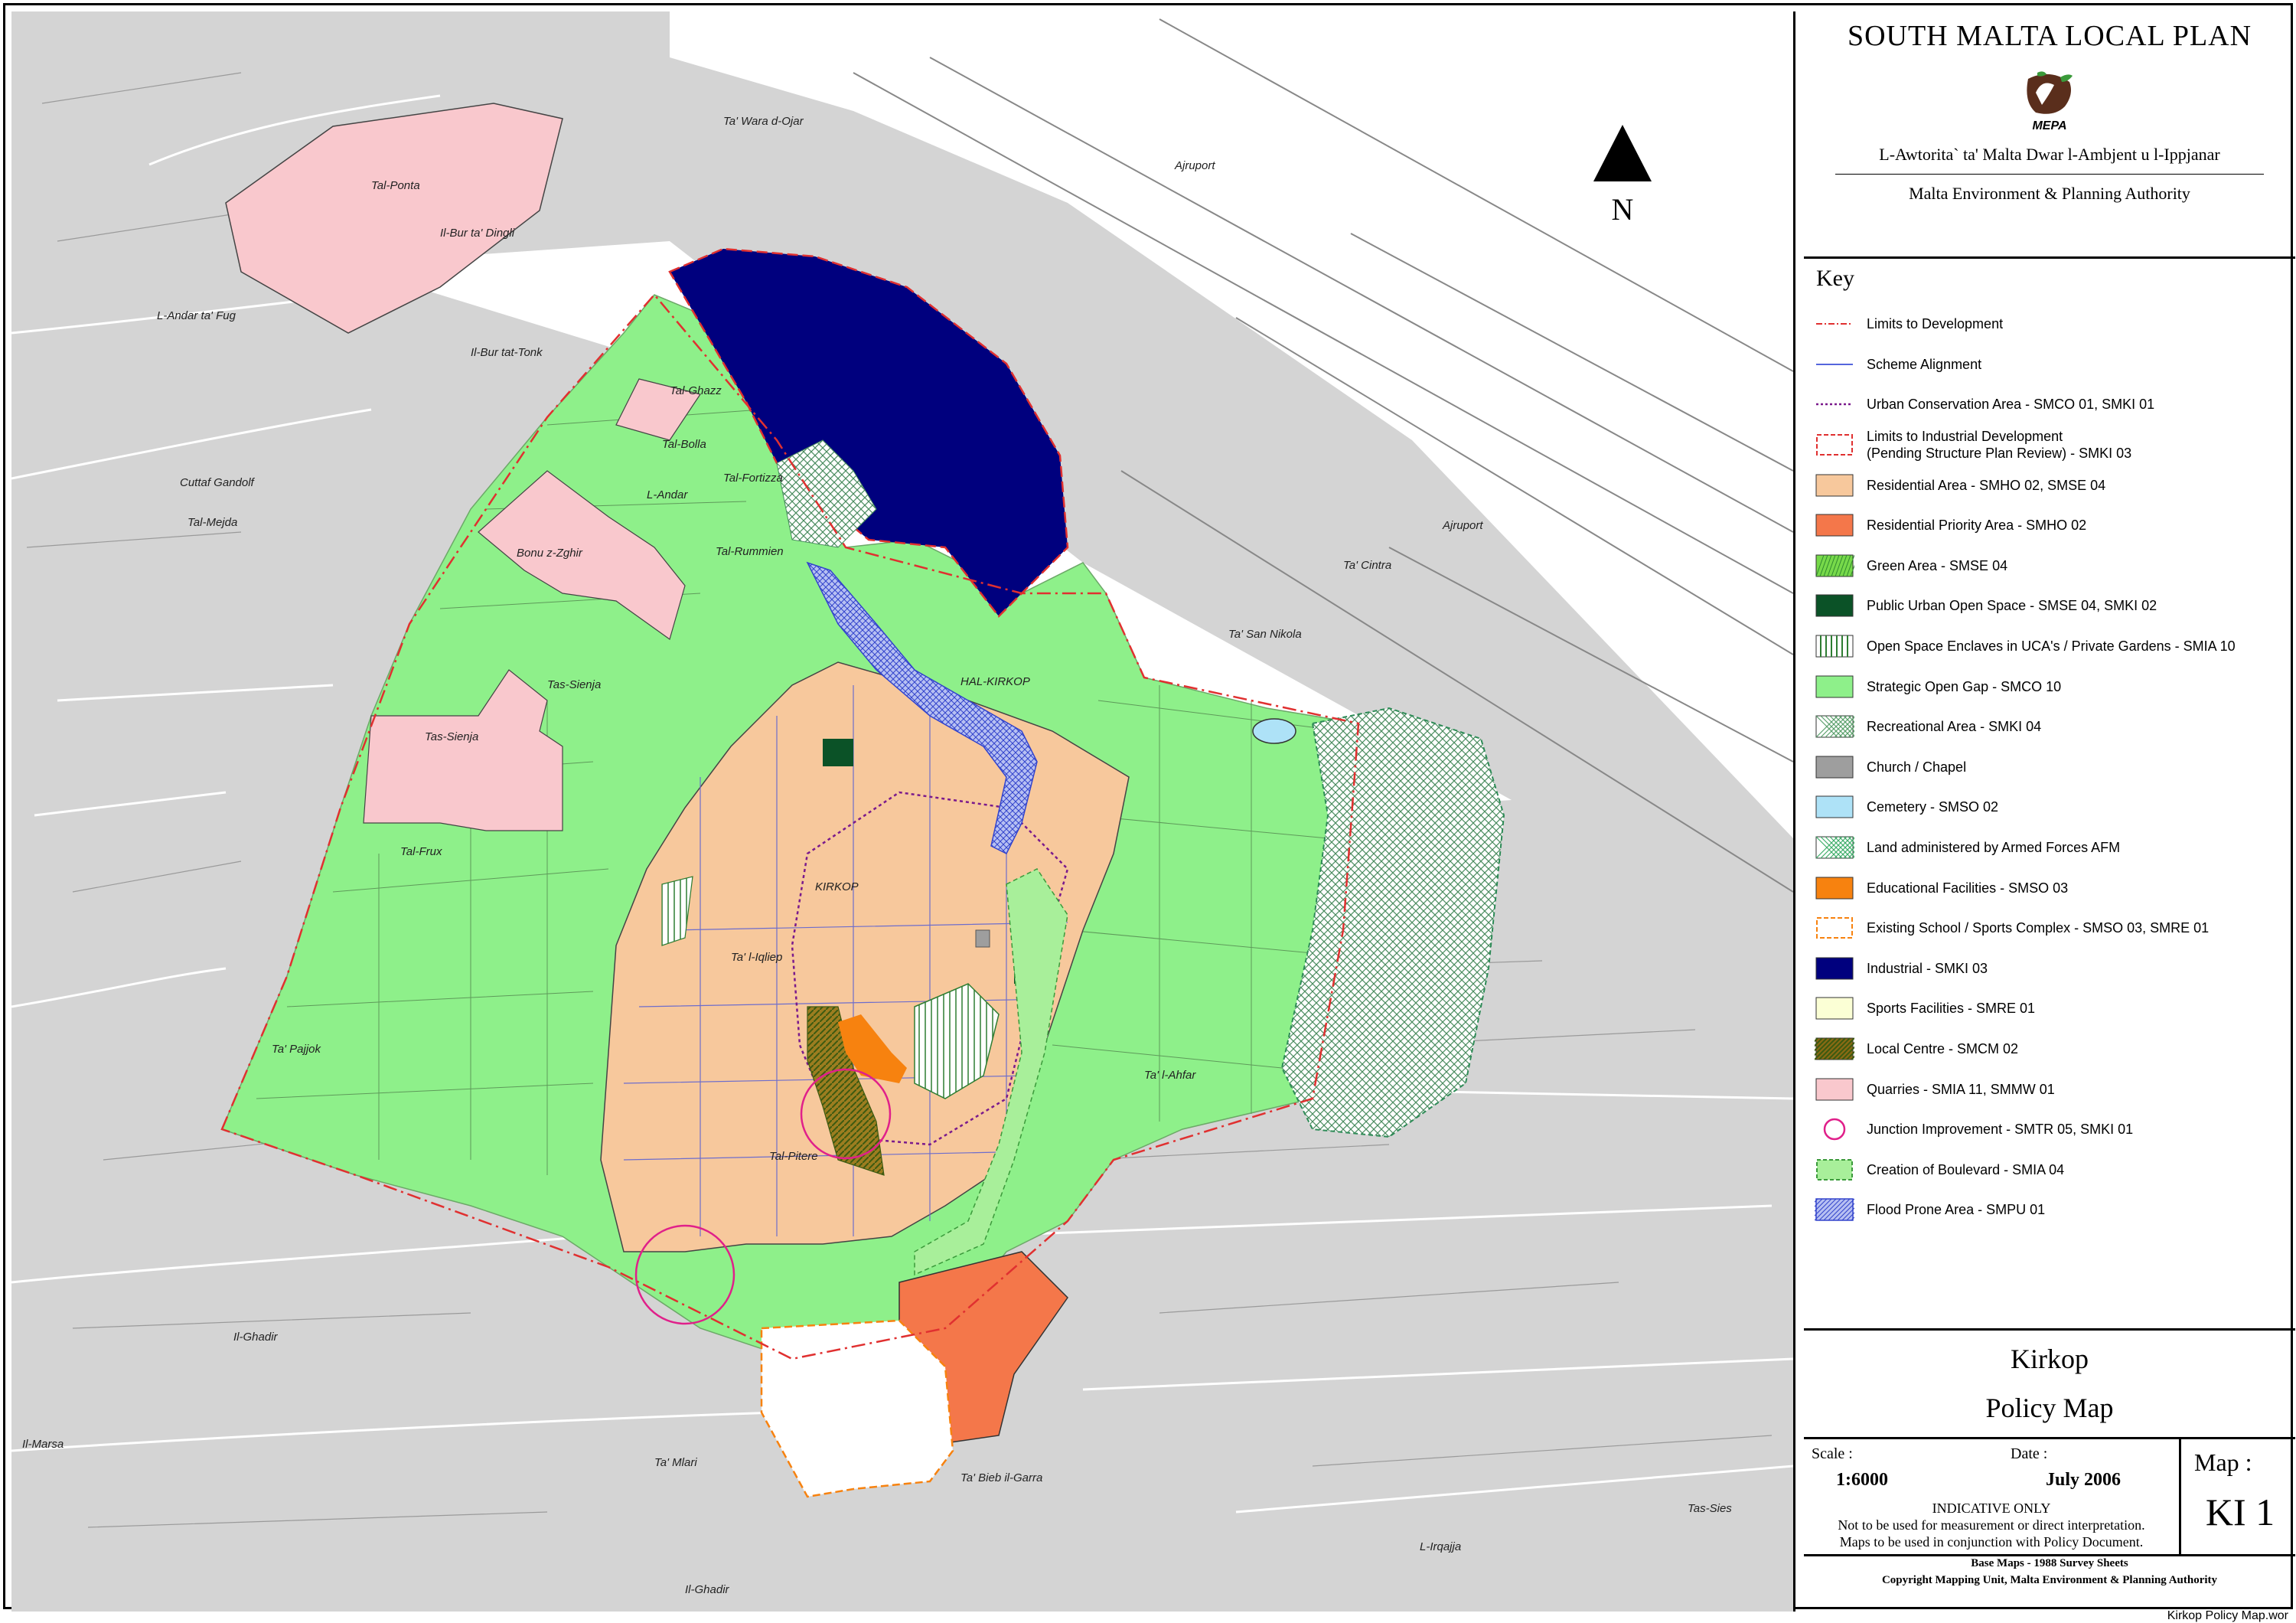 The image size is (2296, 1623). What do you see at coordinates (1986, 485) in the screenshot?
I see `legend-label: Residential Area - SMHO 02, SMSE 04` at bounding box center [1986, 485].